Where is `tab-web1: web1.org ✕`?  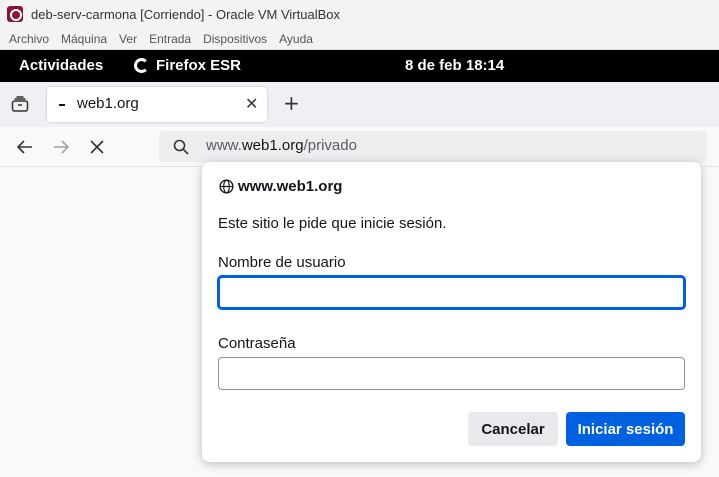
tab-web1: web1.org ✕ is located at coordinates (157, 104).